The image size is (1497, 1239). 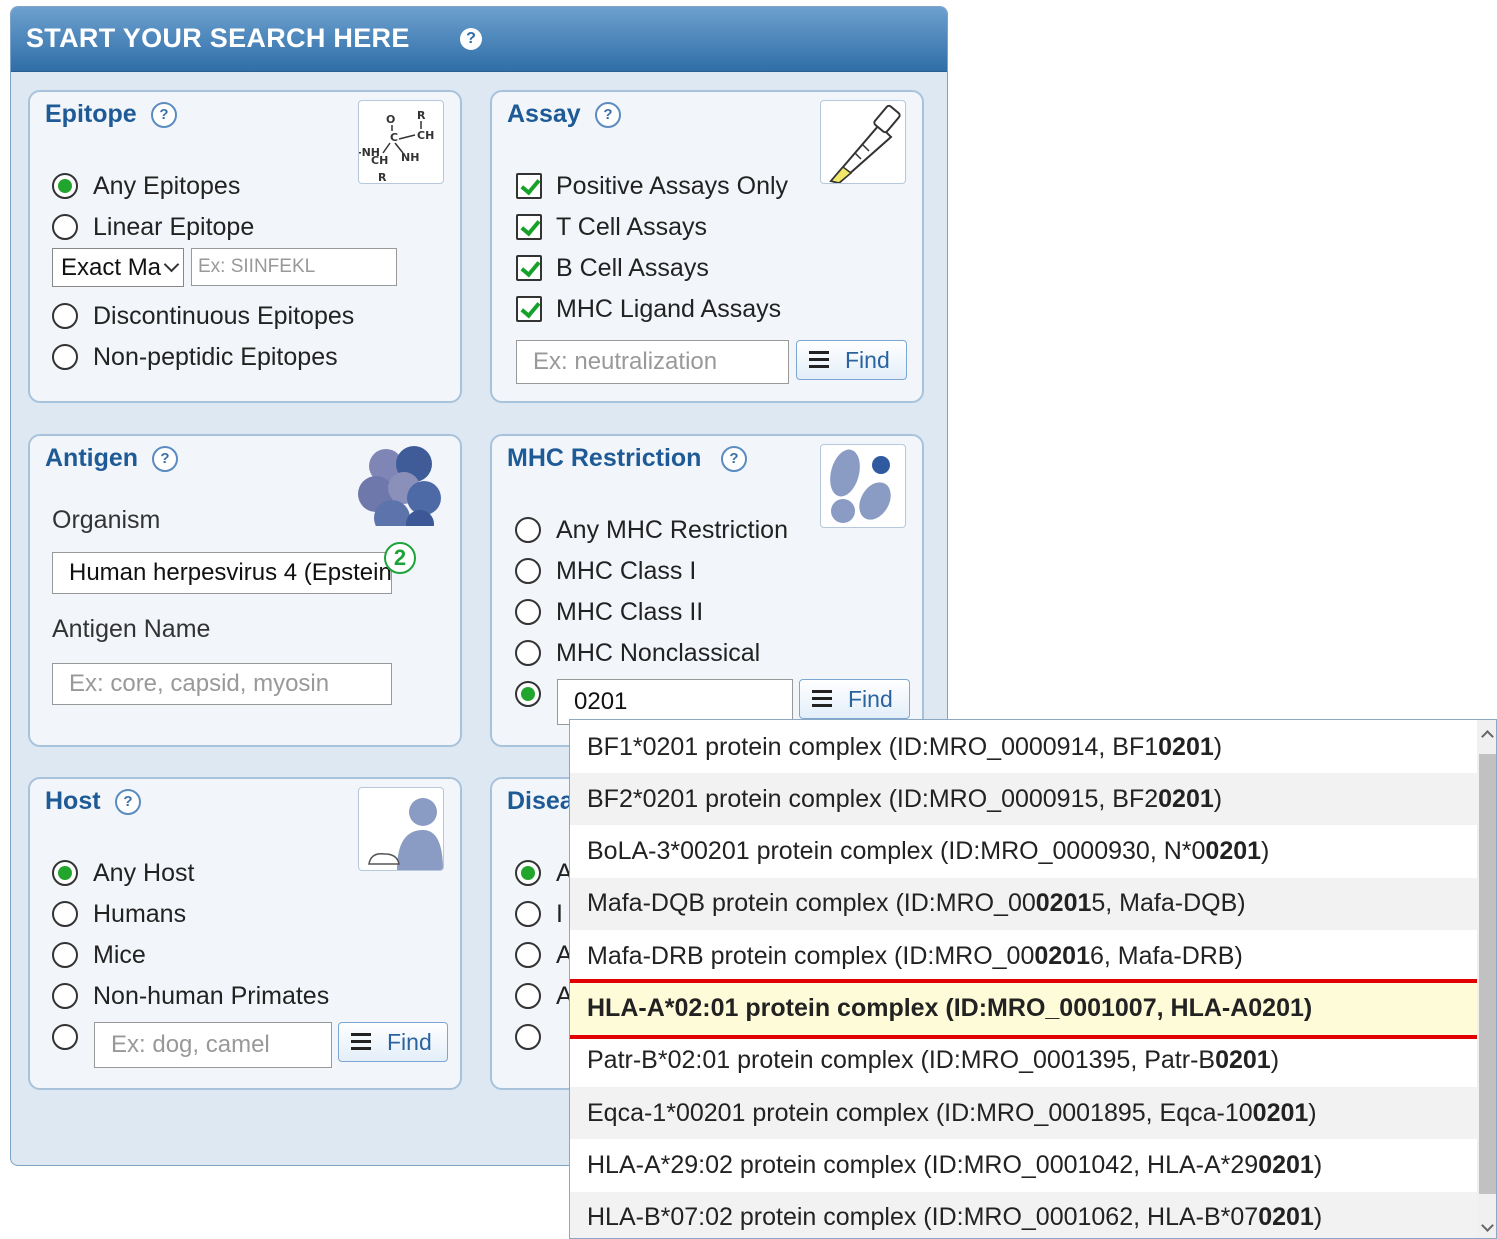 I want to click on radio-host-custom, so click(x=72, y=1037).